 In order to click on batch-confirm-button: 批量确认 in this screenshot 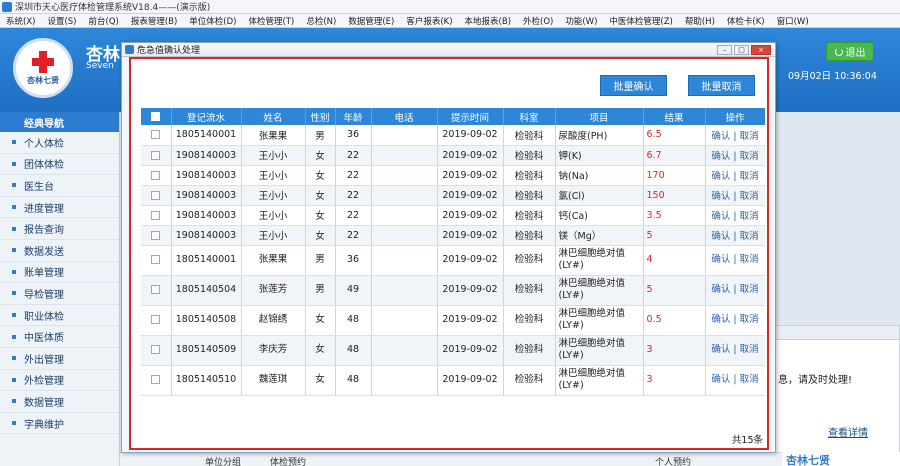, I will do `click(633, 85)`.